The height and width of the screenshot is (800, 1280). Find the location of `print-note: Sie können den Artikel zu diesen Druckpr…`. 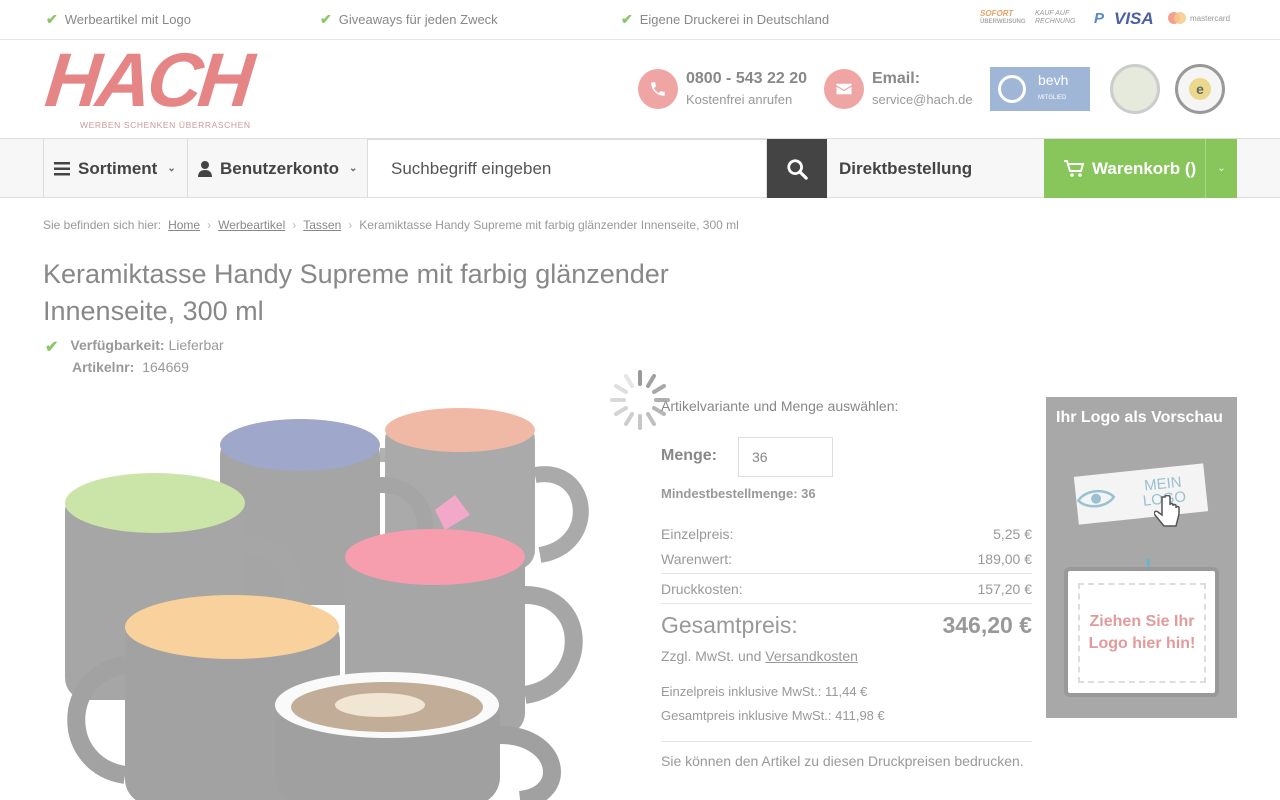

print-note: Sie können den Artikel zu diesen Druckpr… is located at coordinates (842, 761).